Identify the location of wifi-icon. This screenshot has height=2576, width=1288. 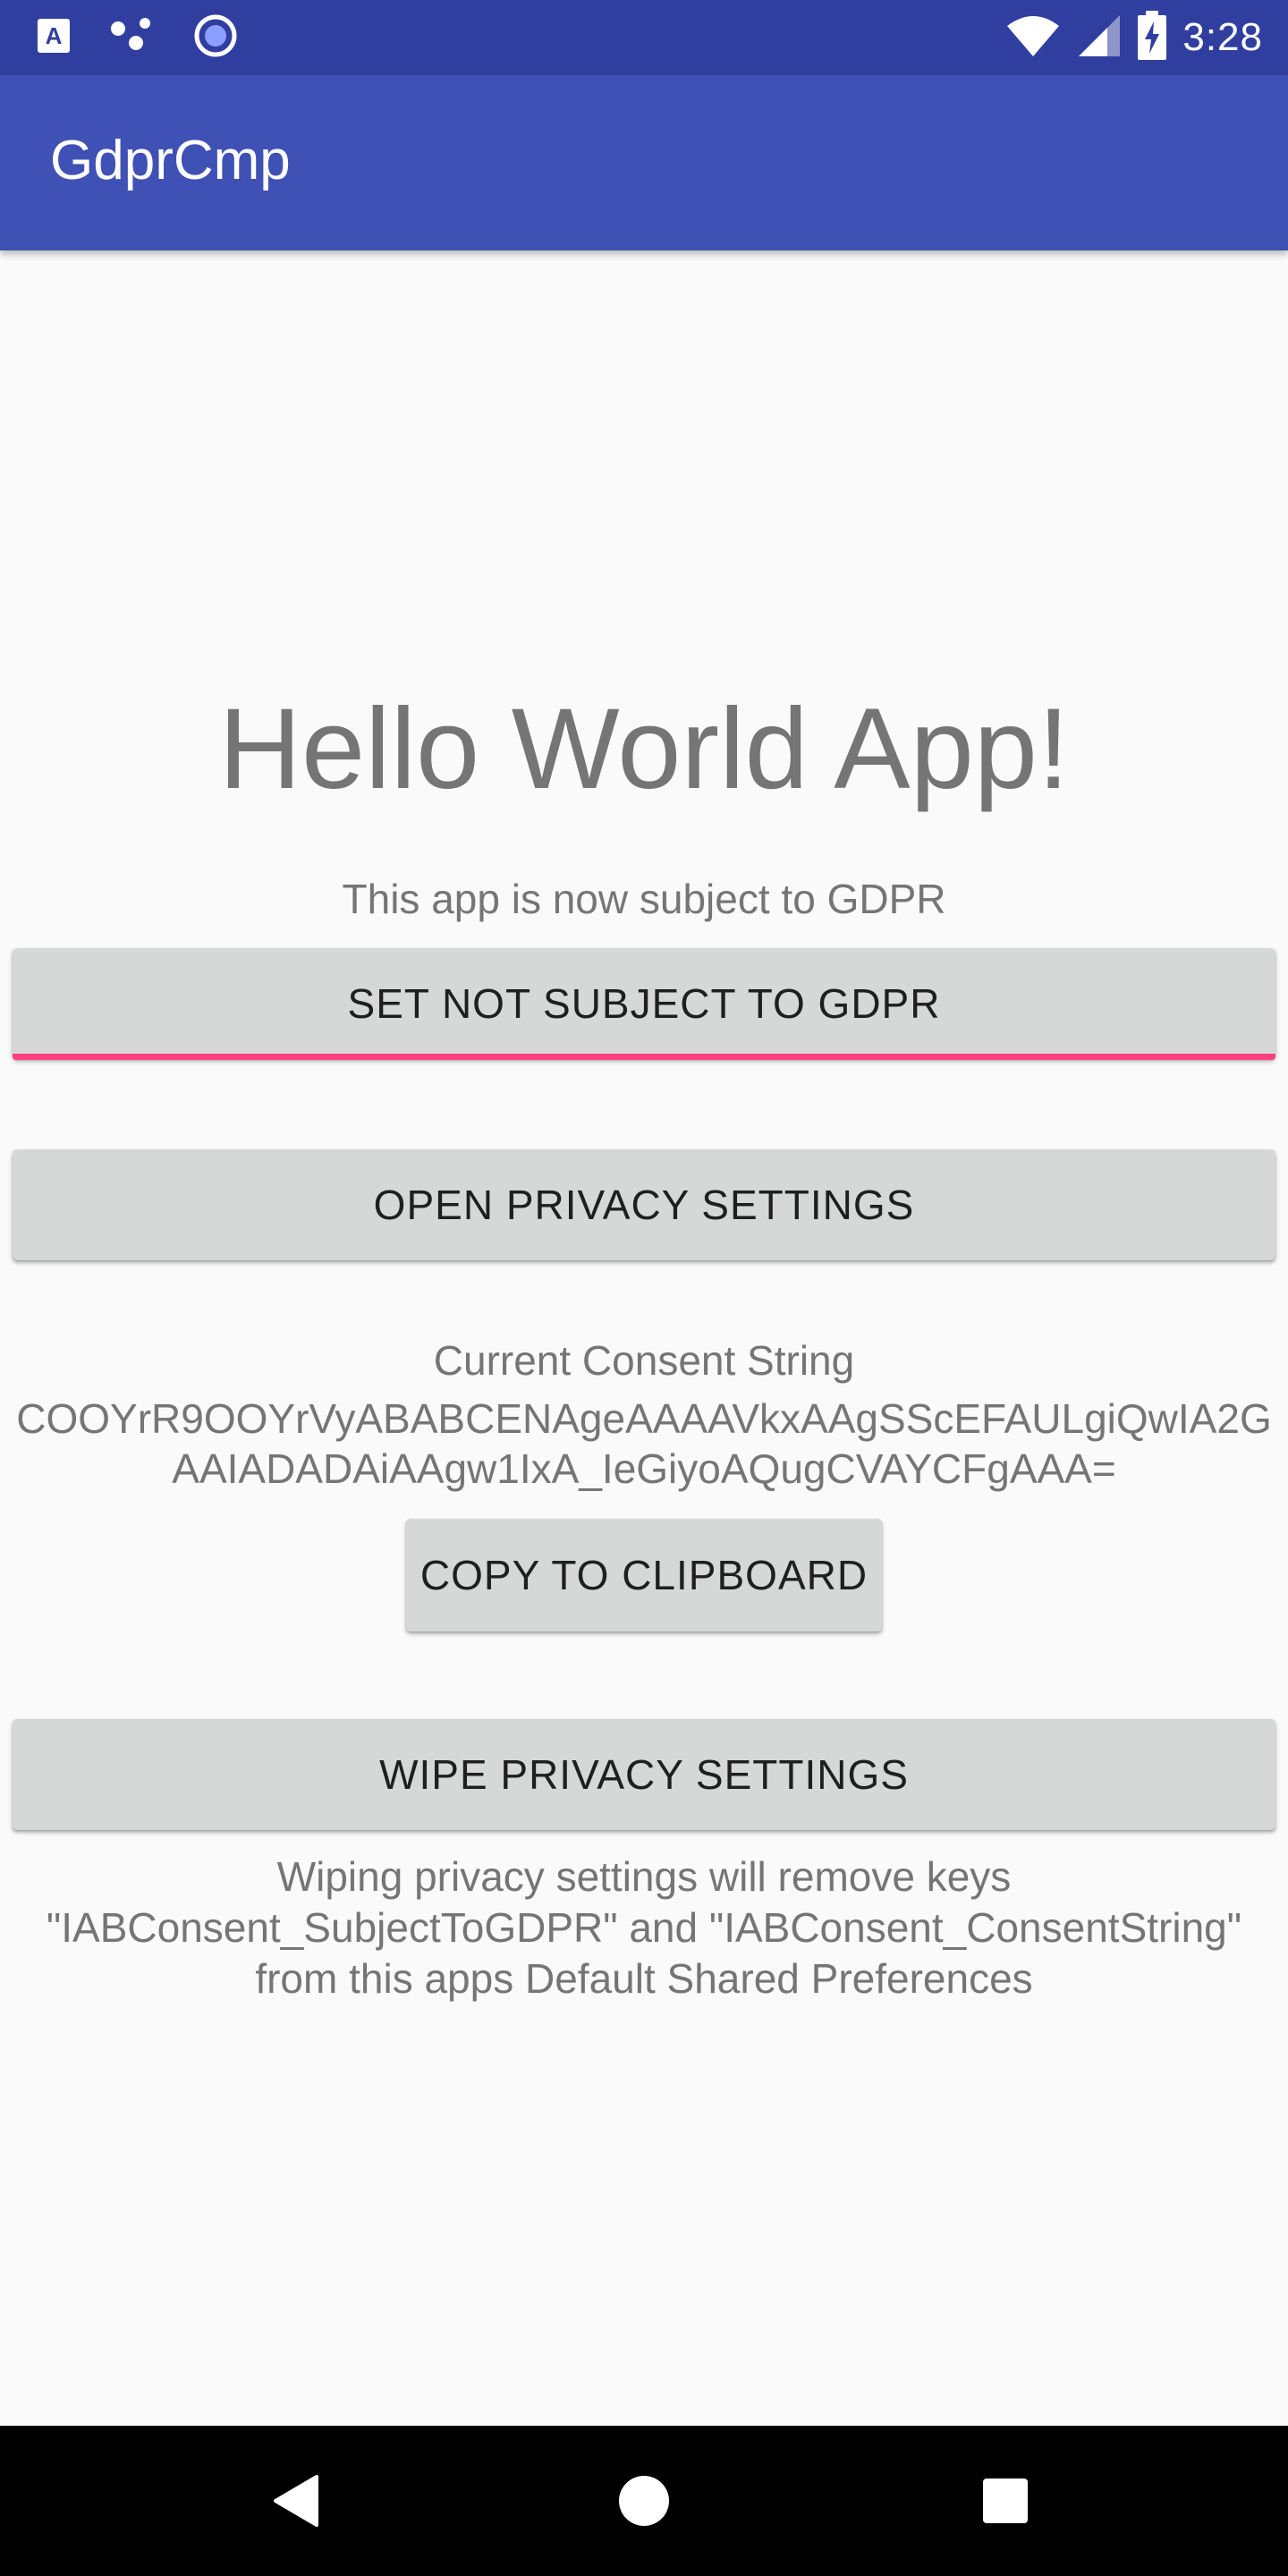
(1033, 38).